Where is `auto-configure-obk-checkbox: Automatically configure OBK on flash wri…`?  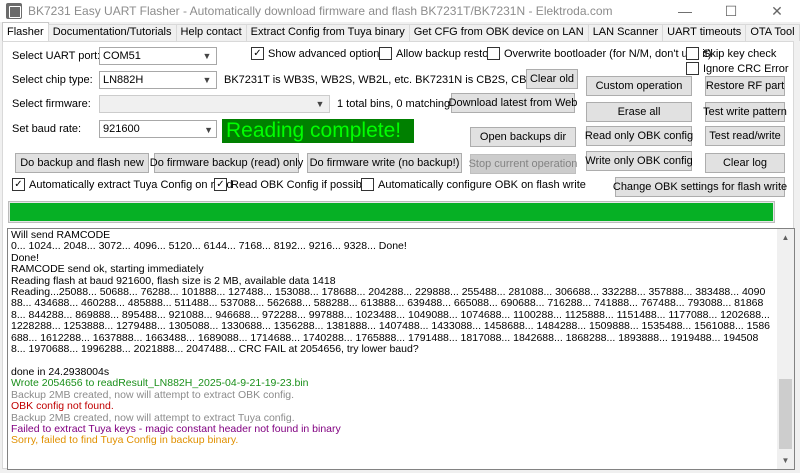 auto-configure-obk-checkbox: Automatically configure OBK on flash wri… is located at coordinates (473, 184).